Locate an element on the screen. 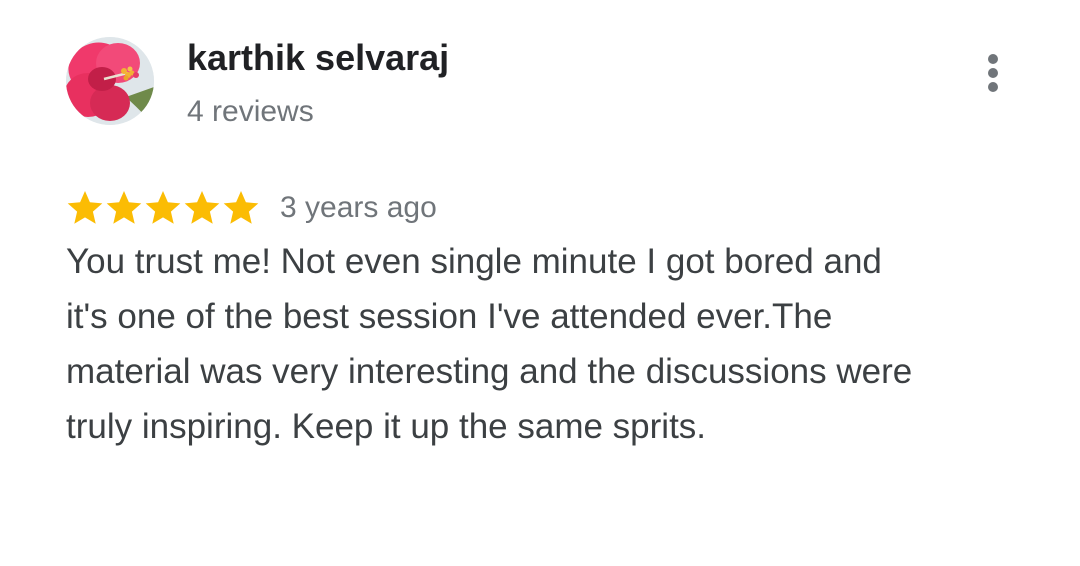 The height and width of the screenshot is (566, 1080). review-time: 3 years ago is located at coordinates (358, 207).